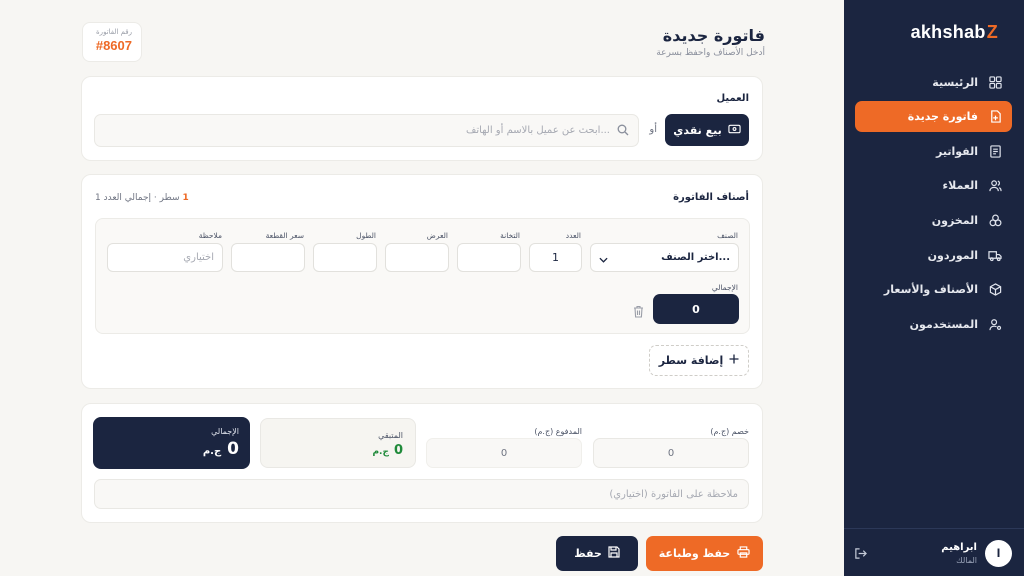 Image resolution: width=1024 pixels, height=576 pixels. I want to click on cash-sale-label: بيع نقدي, so click(697, 130).